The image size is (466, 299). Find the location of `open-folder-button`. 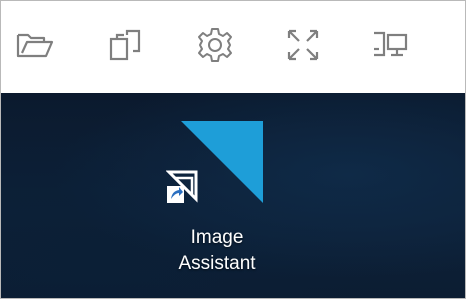

open-folder-button is located at coordinates (35, 45).